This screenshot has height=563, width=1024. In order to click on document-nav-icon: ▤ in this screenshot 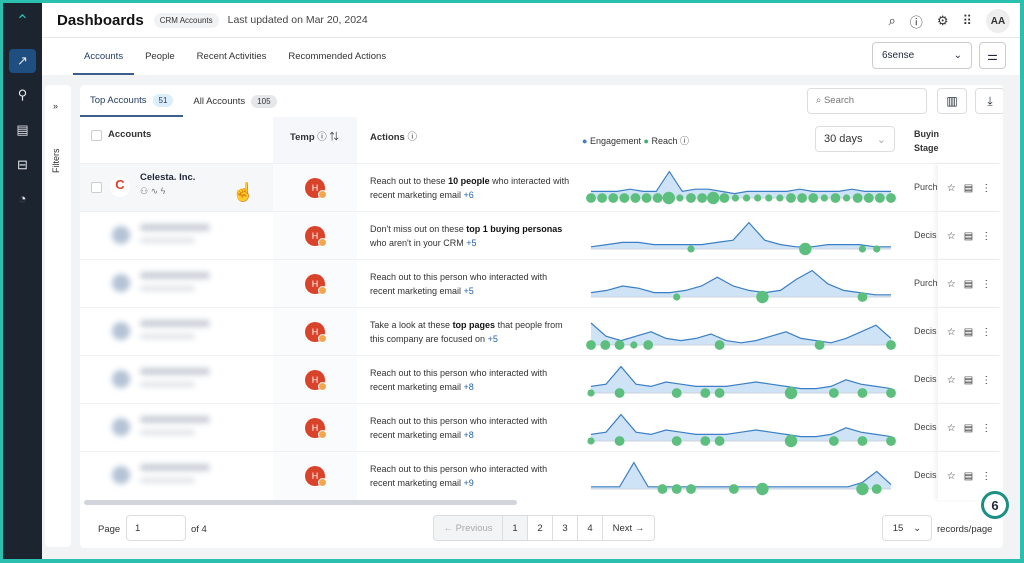, I will do `click(22, 130)`.